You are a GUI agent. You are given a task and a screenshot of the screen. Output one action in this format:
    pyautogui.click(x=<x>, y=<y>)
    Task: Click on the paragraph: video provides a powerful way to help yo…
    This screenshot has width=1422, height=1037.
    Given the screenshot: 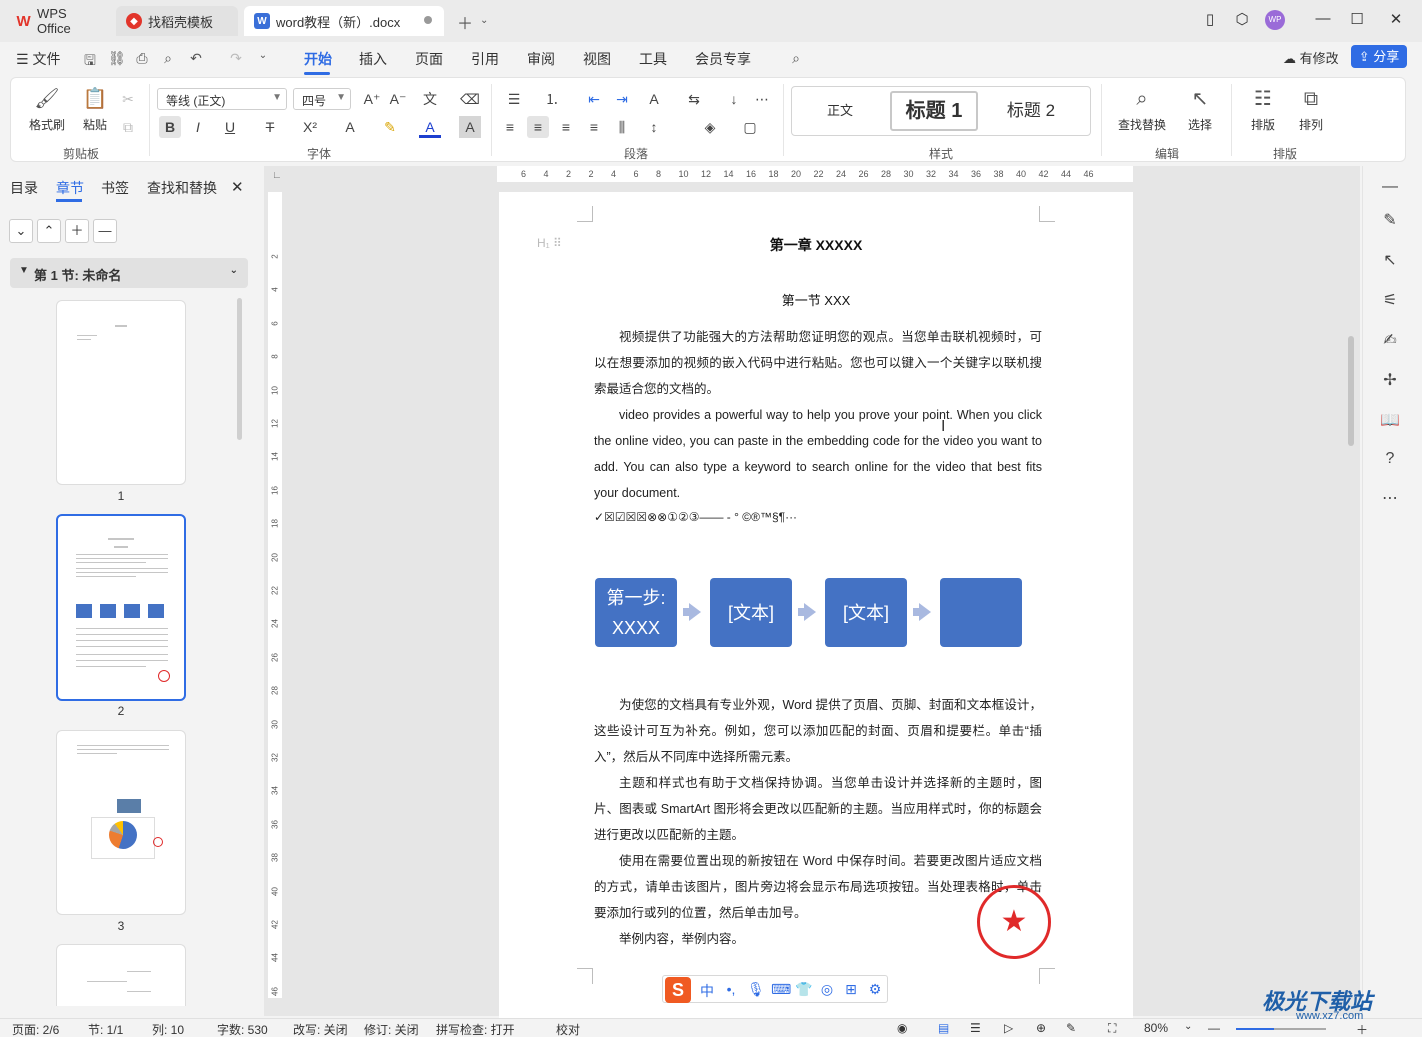 What is the action you would take?
    pyautogui.click(x=818, y=454)
    